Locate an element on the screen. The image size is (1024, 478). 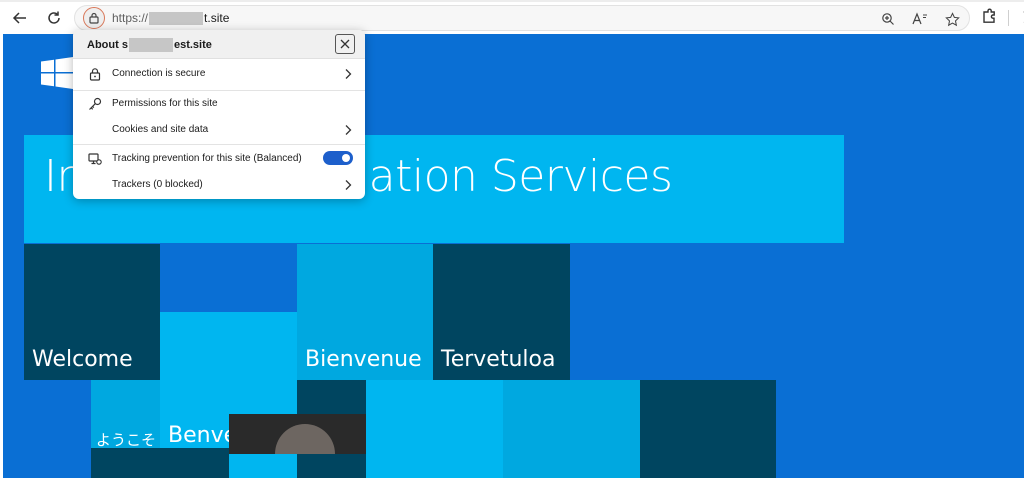
zoom-icon is located at coordinates (888, 19).